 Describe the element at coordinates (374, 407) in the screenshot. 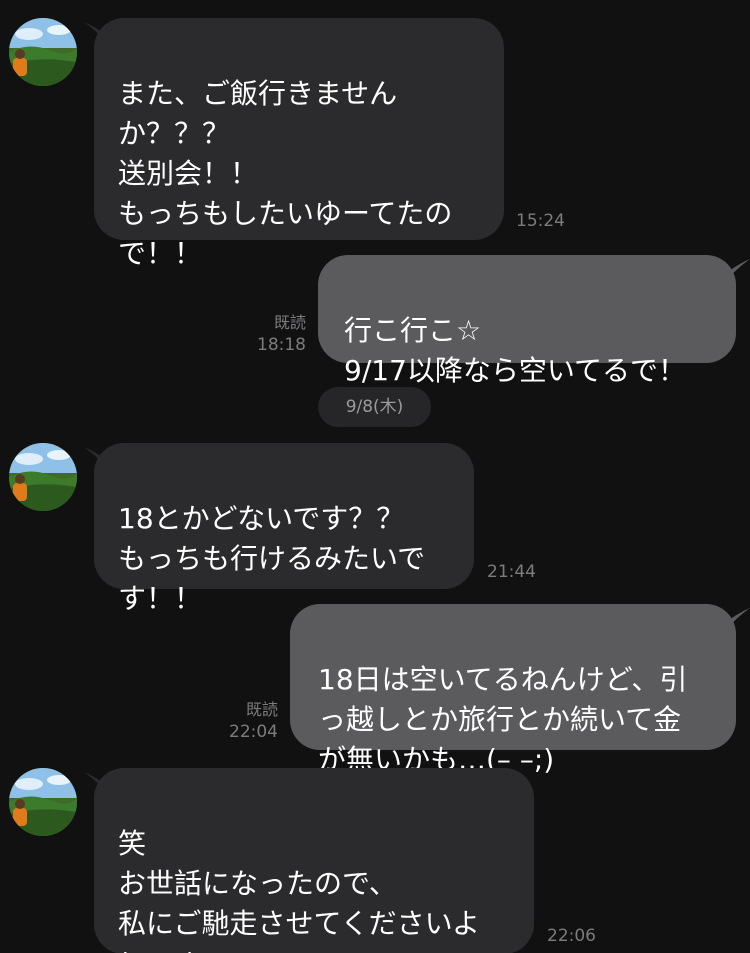

I see `date-separator: 9/8(木)` at that location.